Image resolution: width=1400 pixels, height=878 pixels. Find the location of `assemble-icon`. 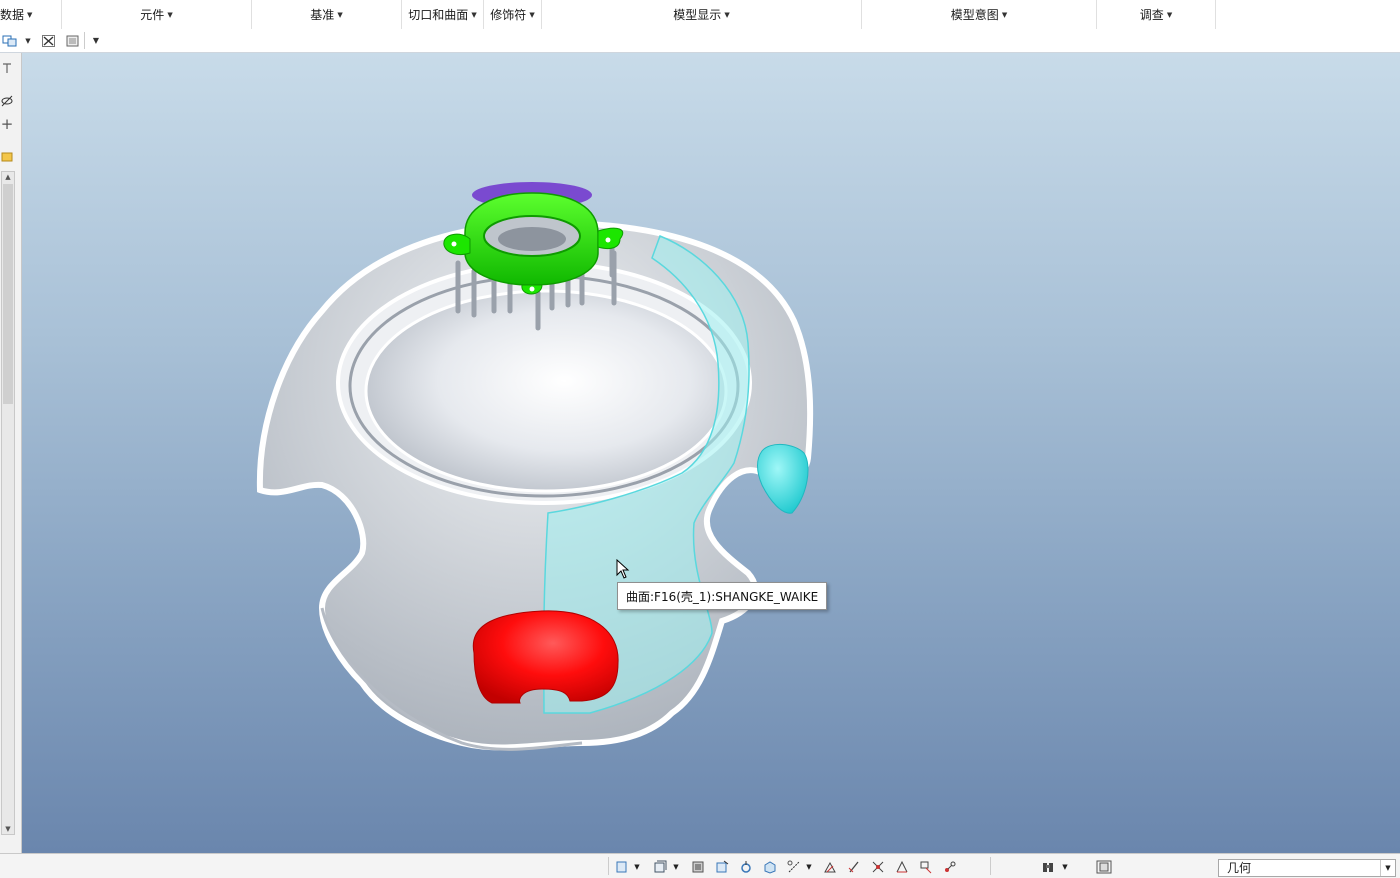

assemble-icon is located at coordinates (698, 867).